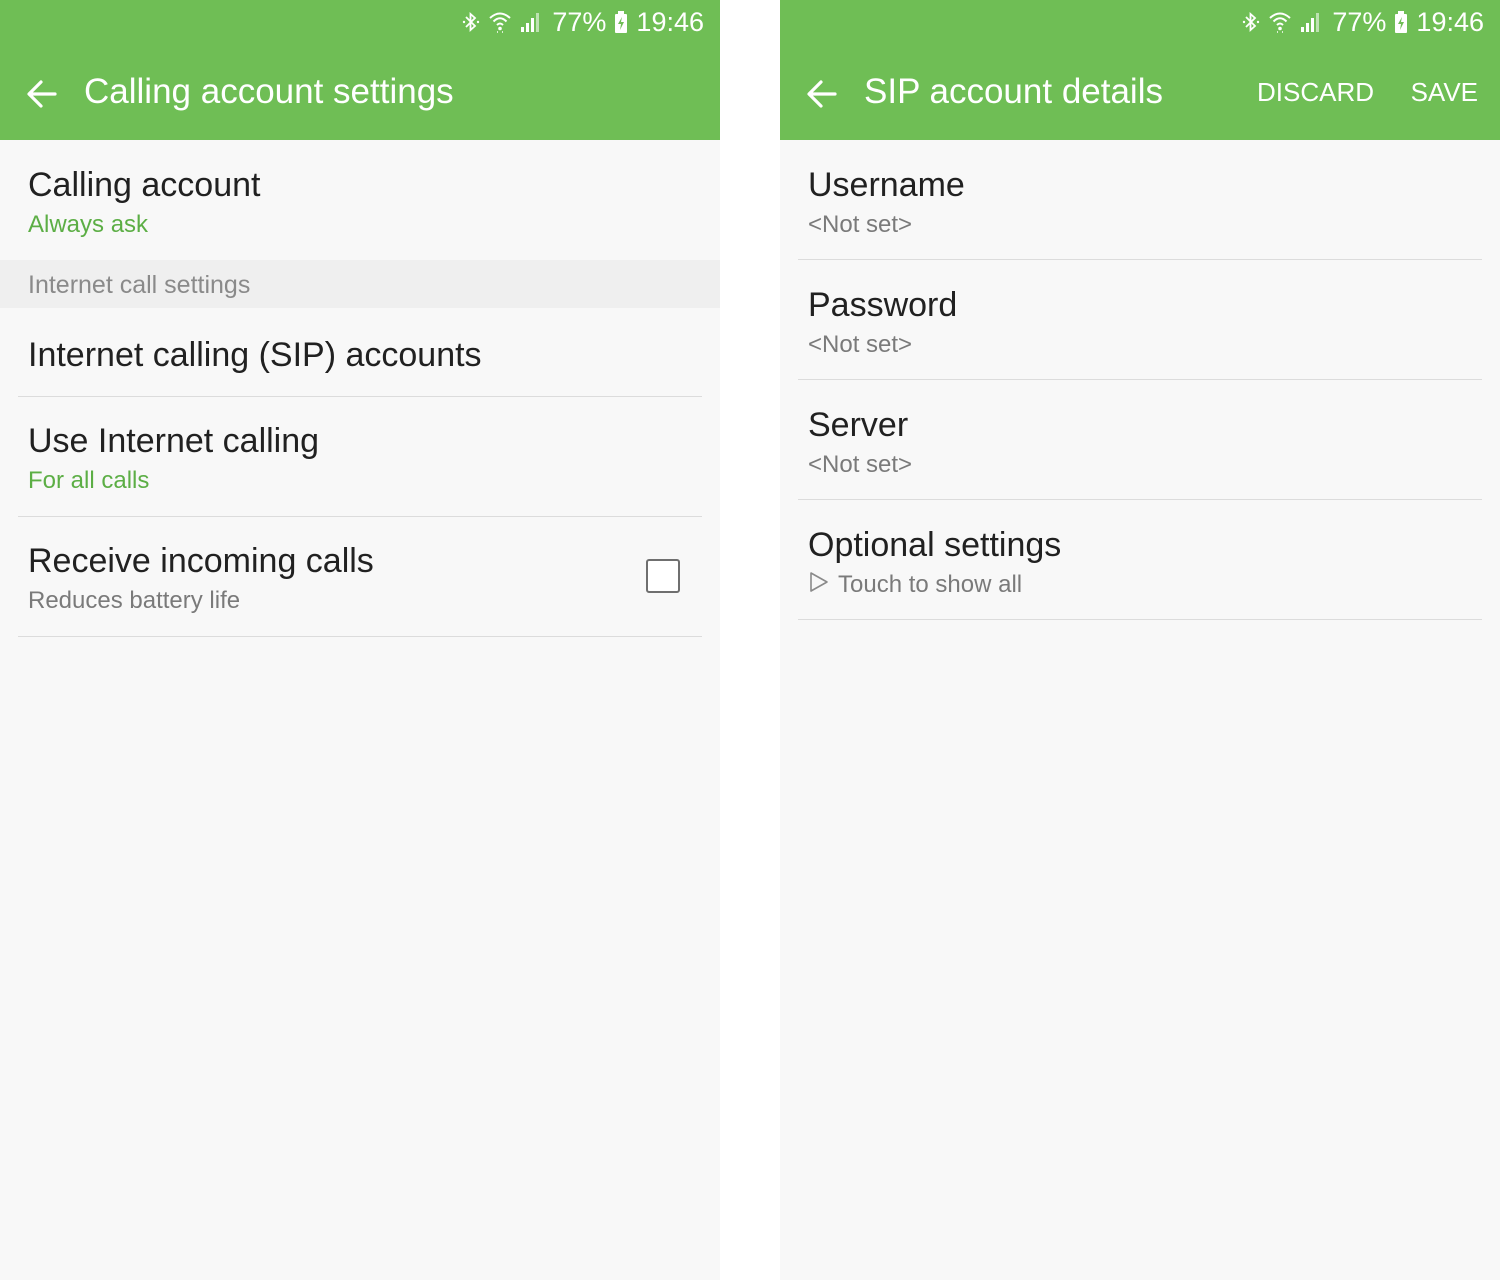 Image resolution: width=1500 pixels, height=1280 pixels. I want to click on use-internet-calling-summary: For all calls, so click(89, 480).